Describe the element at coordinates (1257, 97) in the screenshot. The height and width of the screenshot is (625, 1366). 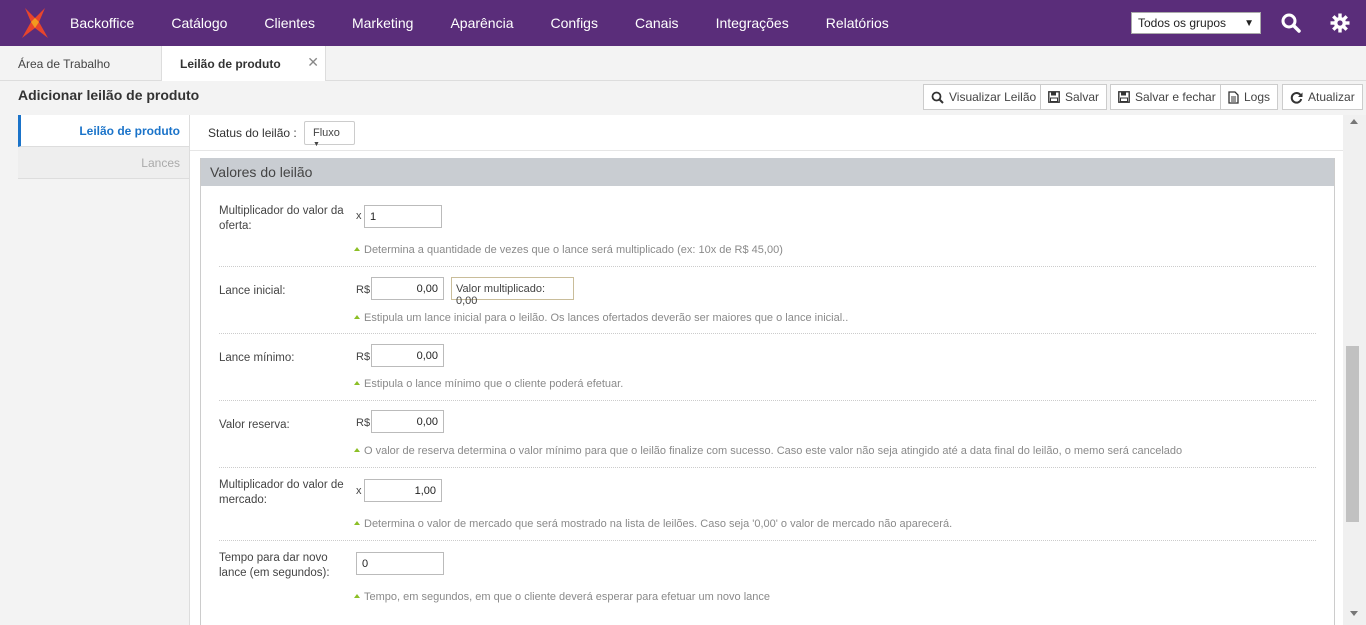
I see `logs-label: Logs` at that location.